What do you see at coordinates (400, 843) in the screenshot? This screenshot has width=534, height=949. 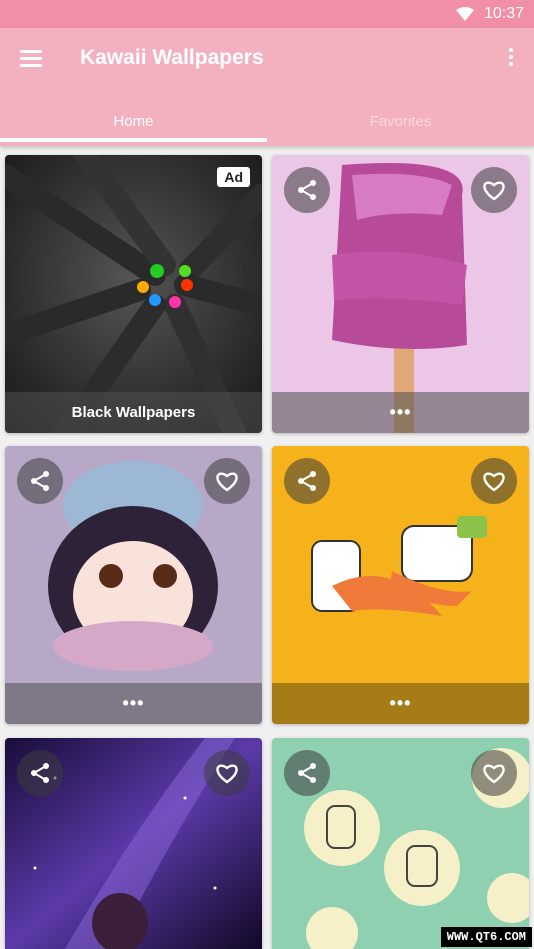 I see `wallpaper-card-cats` at bounding box center [400, 843].